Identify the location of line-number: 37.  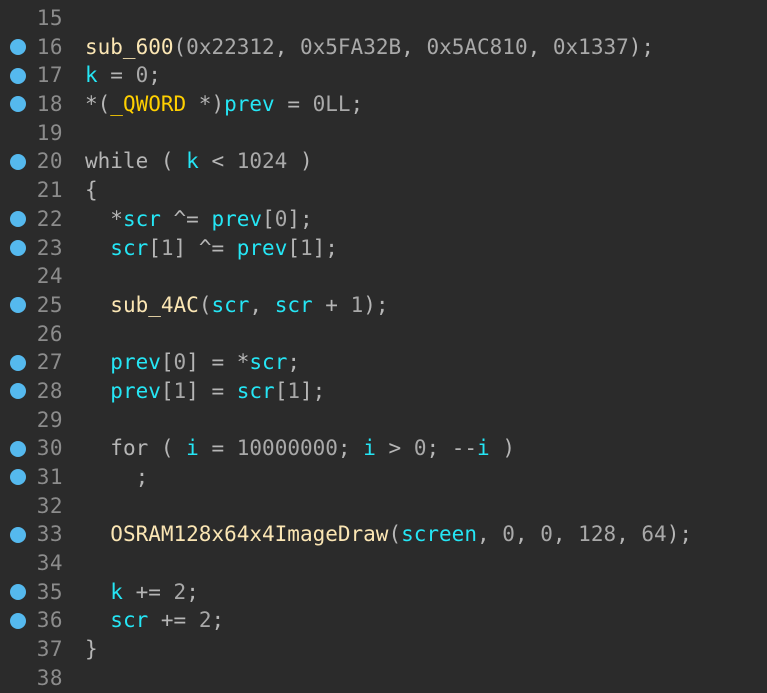
(49, 649).